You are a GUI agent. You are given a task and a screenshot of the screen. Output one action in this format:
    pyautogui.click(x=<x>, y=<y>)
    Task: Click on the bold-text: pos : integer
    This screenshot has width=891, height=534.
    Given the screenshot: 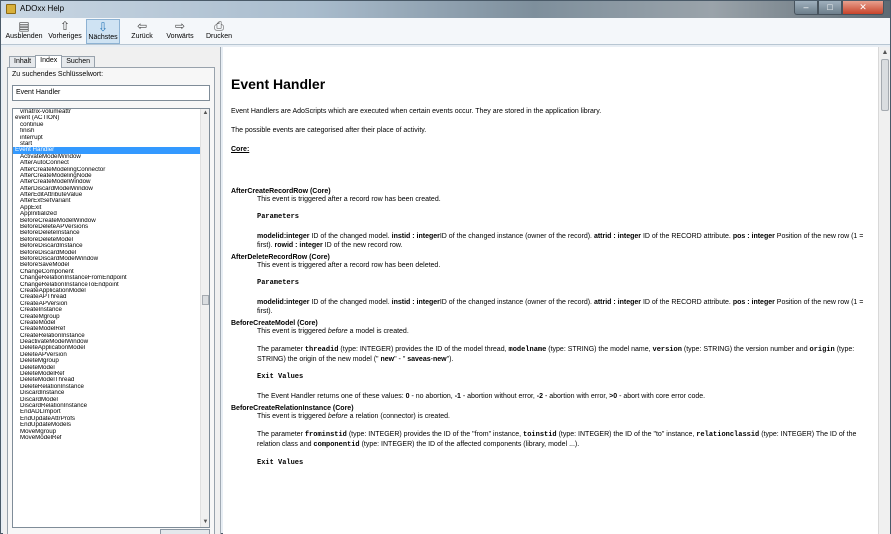 What is the action you would take?
    pyautogui.click(x=753, y=302)
    